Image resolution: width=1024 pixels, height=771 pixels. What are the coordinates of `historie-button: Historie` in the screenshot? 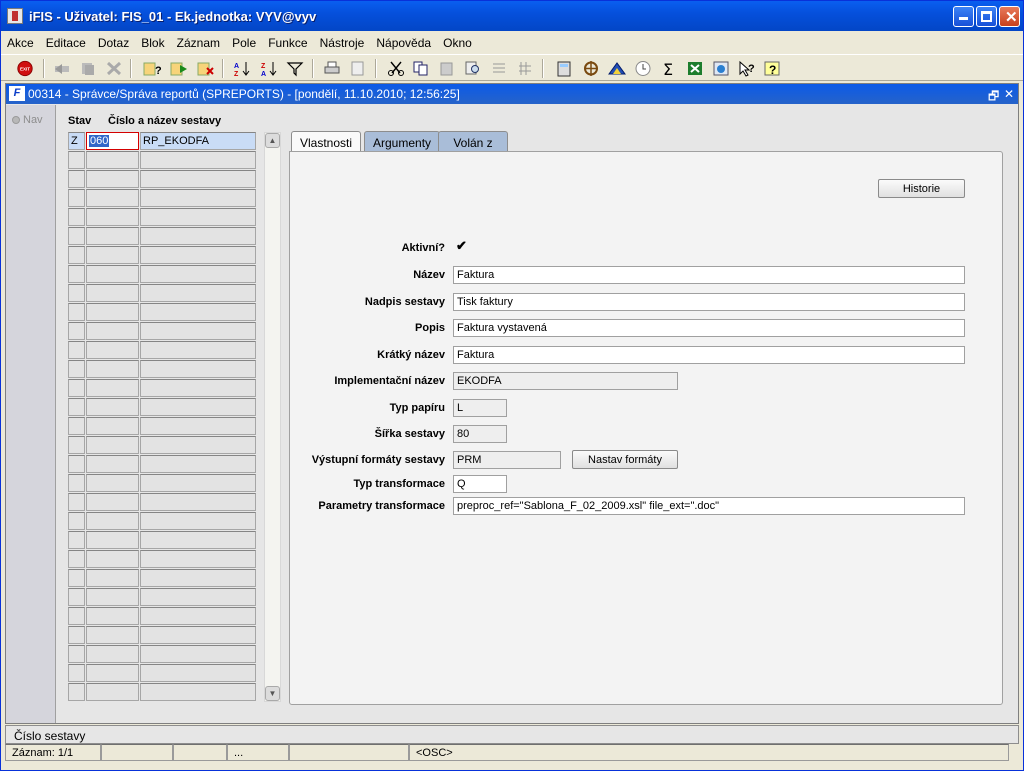 It's located at (921, 188).